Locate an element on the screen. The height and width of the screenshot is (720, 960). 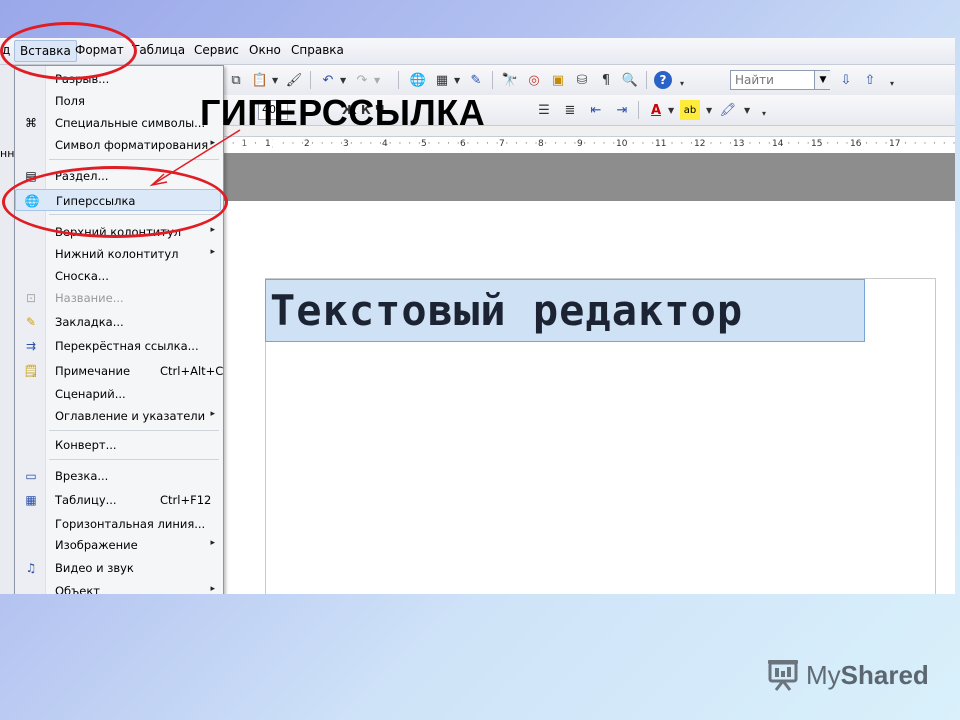
gallery-icon: ▣ is located at coordinates (558, 80).